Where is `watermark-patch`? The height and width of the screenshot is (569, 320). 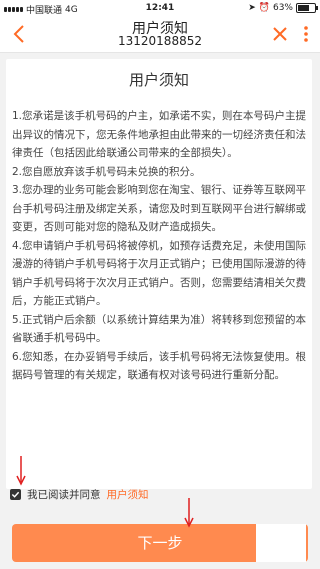 watermark-patch is located at coordinates (281, 543).